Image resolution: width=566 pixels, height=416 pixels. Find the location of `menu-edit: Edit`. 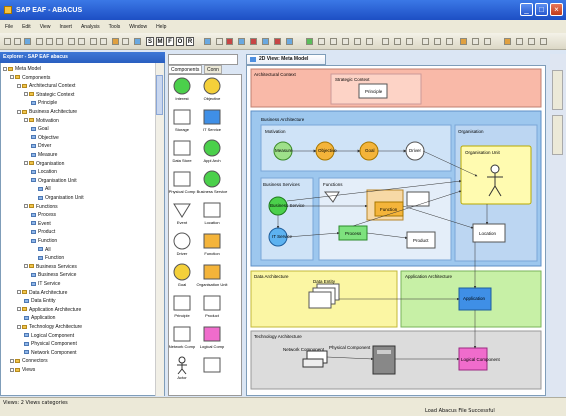

menu-edit: Edit is located at coordinates (26, 27).